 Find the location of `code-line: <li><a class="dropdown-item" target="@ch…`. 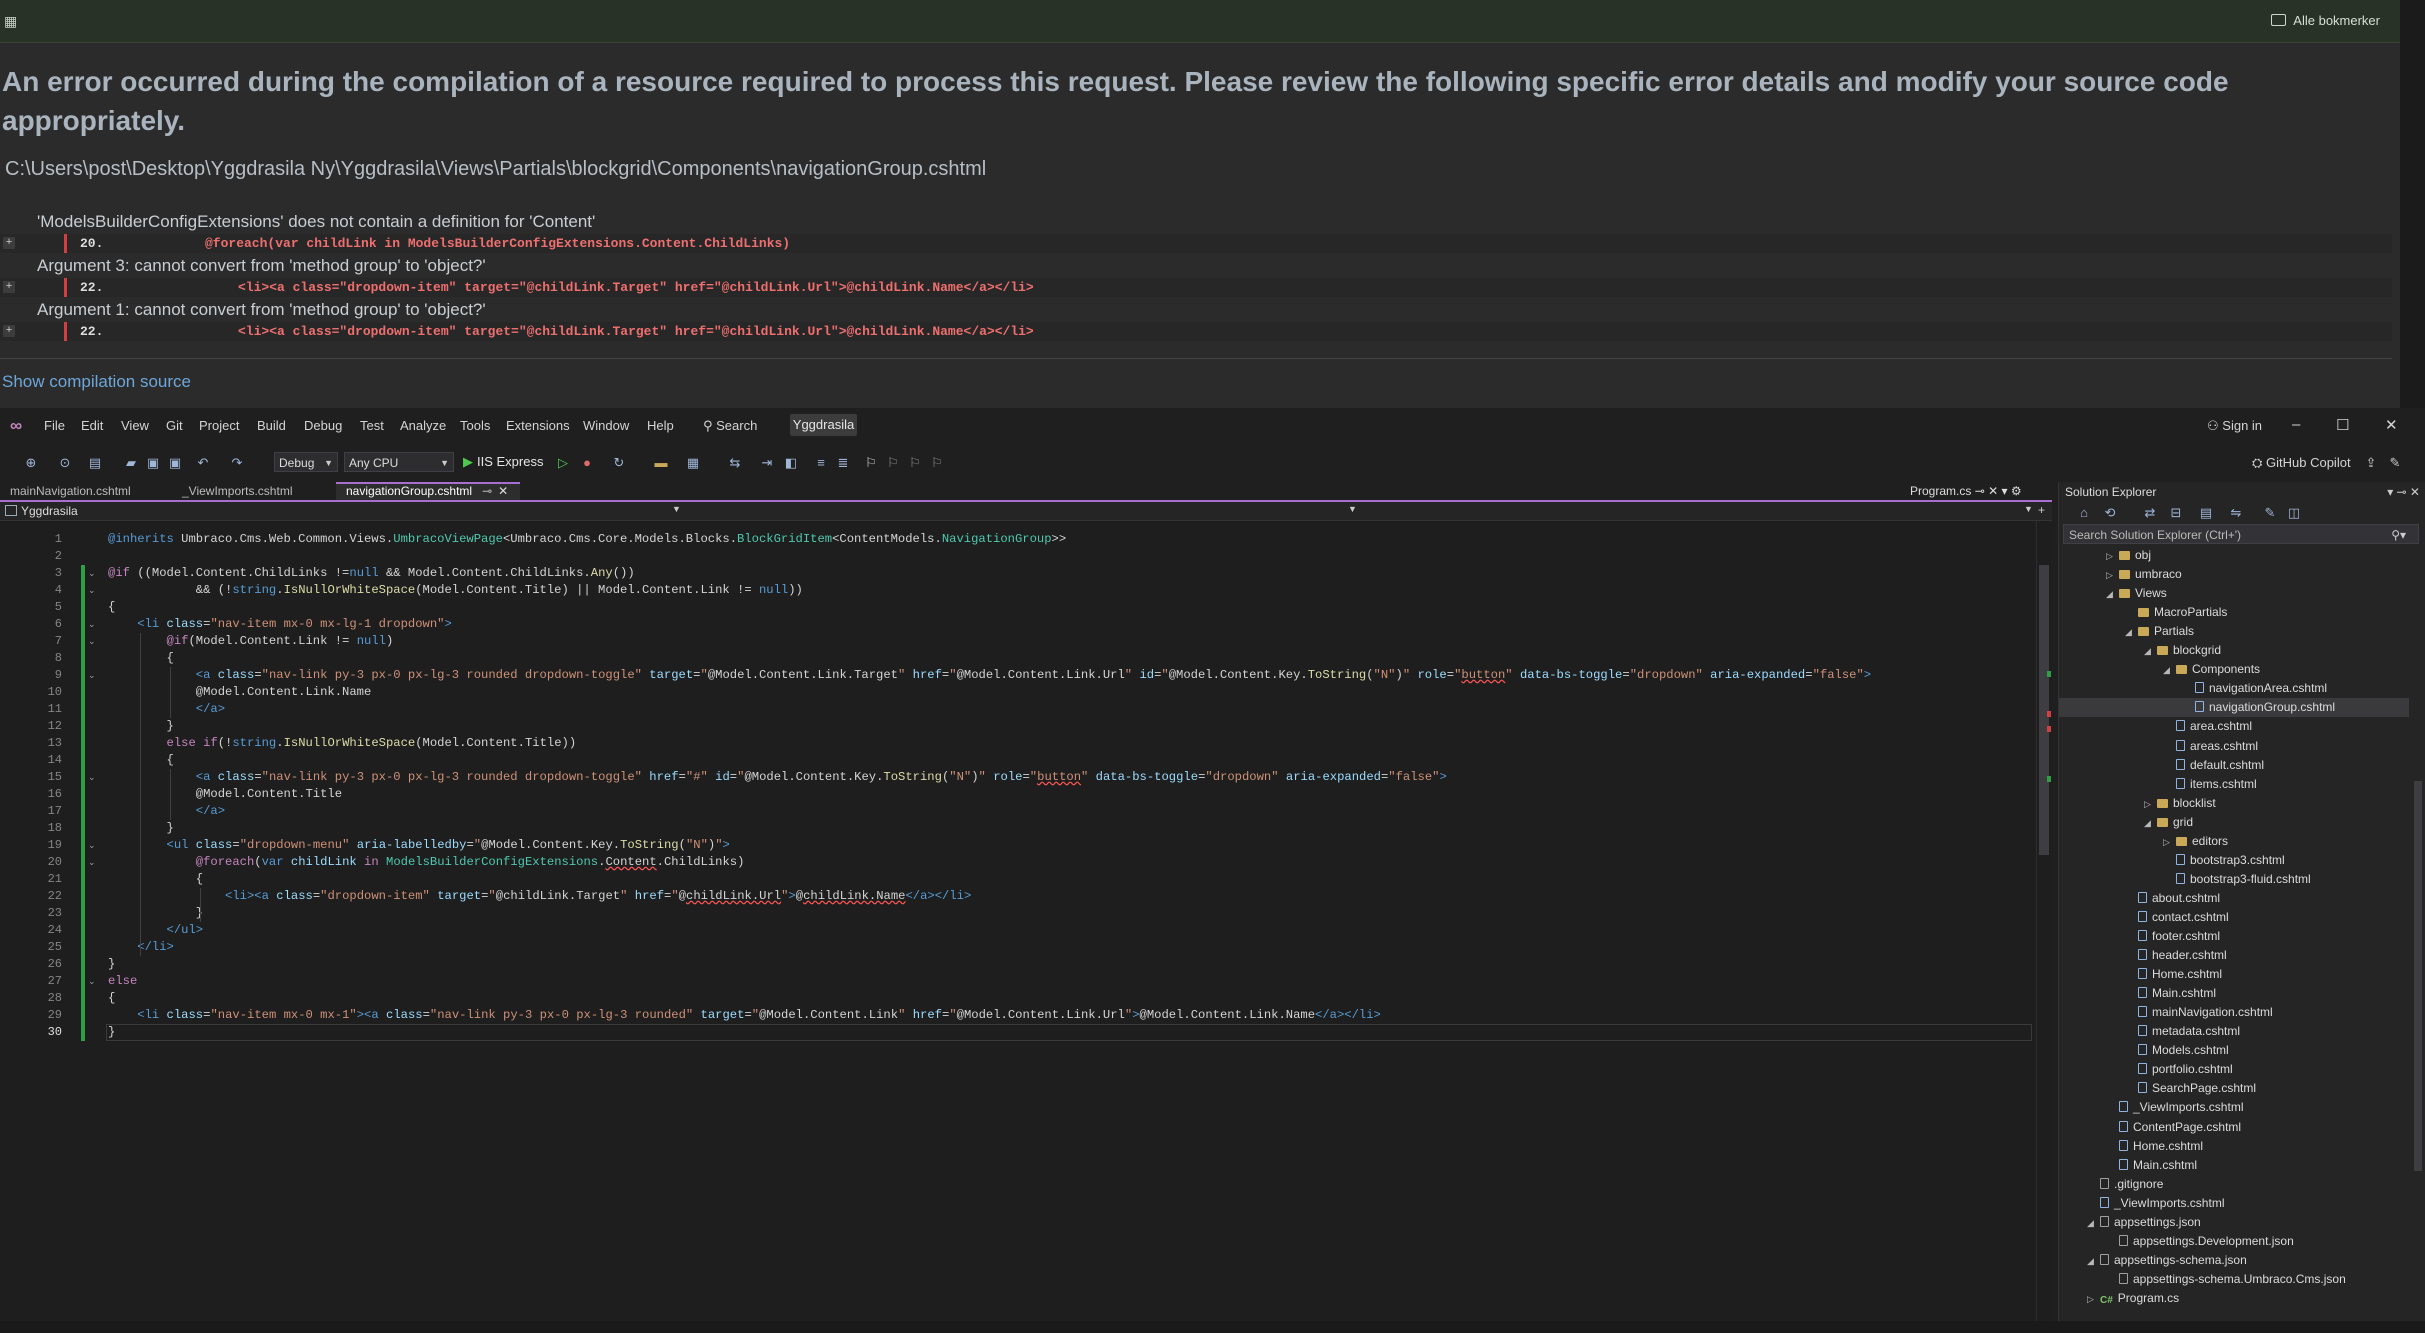

code-line: <li><a class="dropdown-item" target="@ch… is located at coordinates (539, 896).